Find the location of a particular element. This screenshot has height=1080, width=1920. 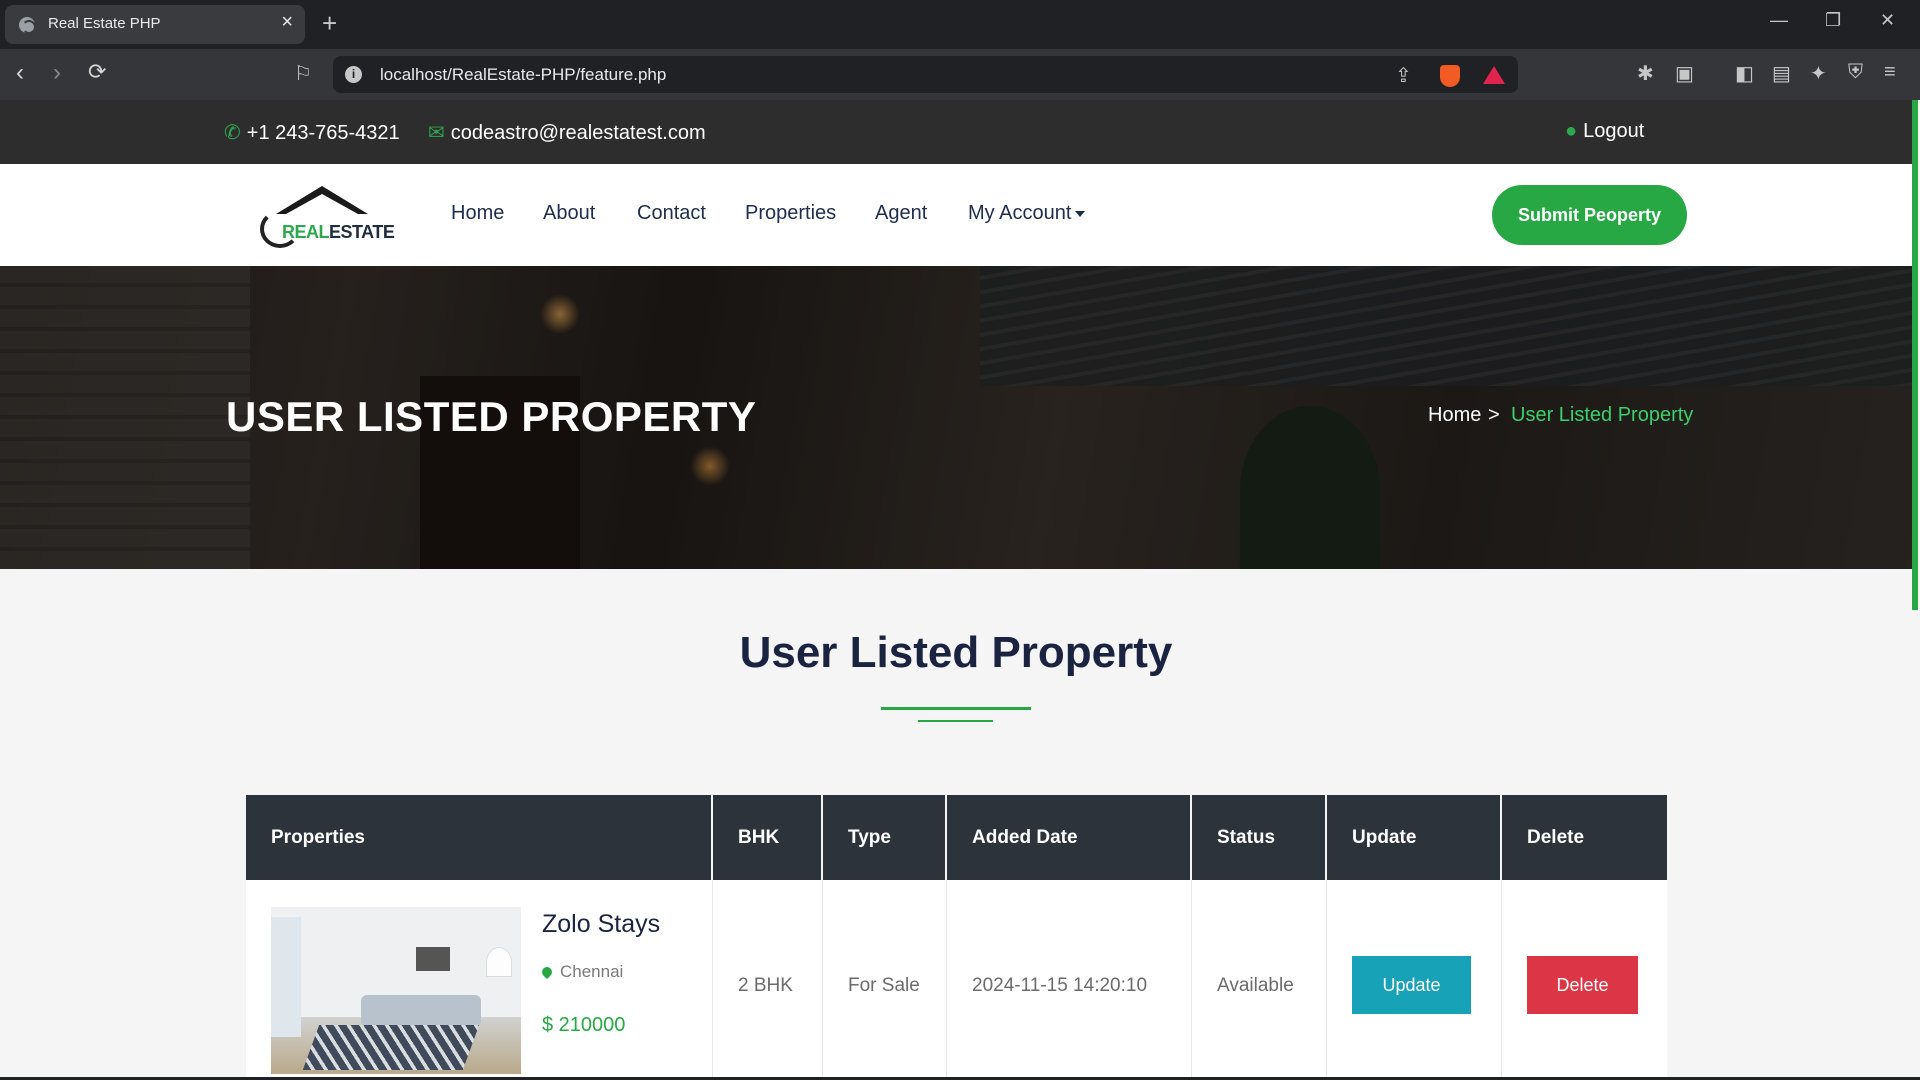

screenshot-icon: ▣ is located at coordinates (1684, 73).